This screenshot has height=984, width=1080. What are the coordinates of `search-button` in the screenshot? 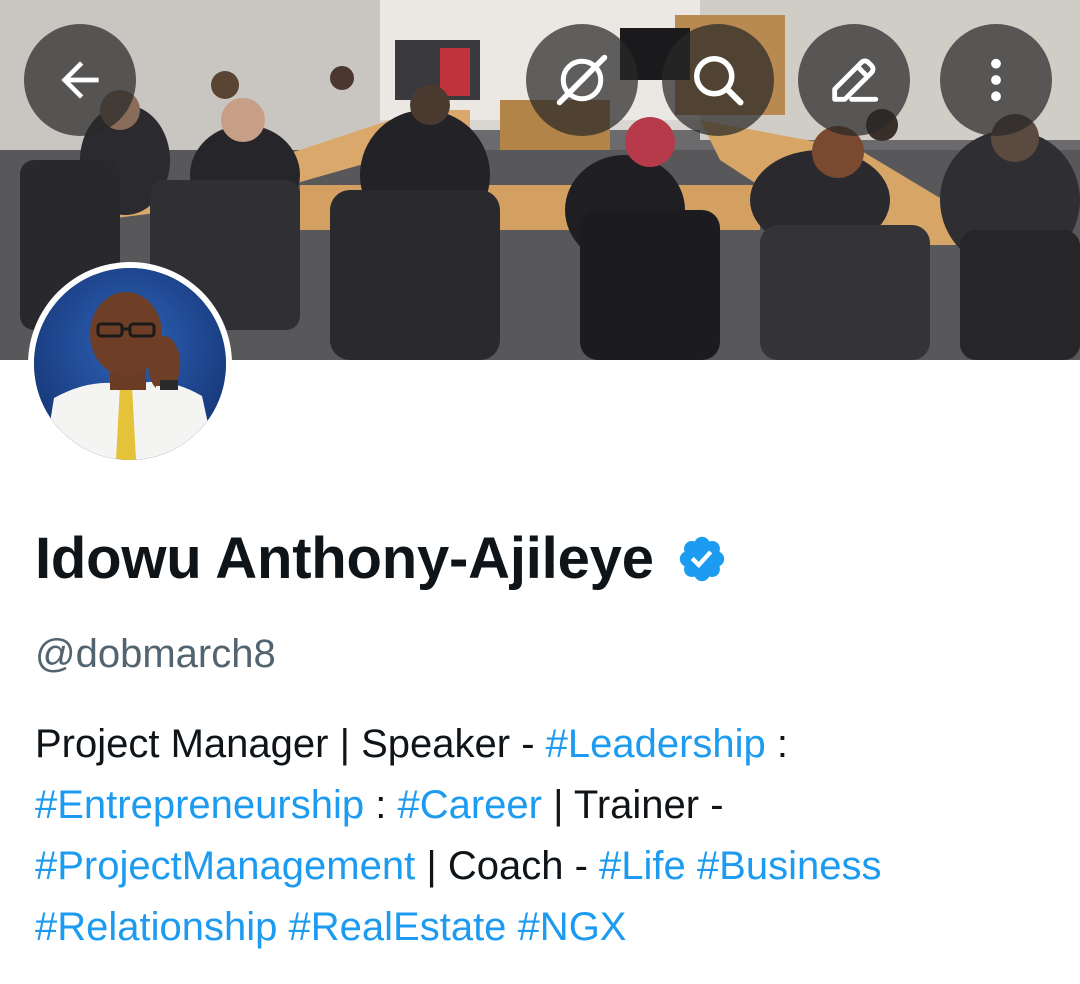 It's located at (718, 80).